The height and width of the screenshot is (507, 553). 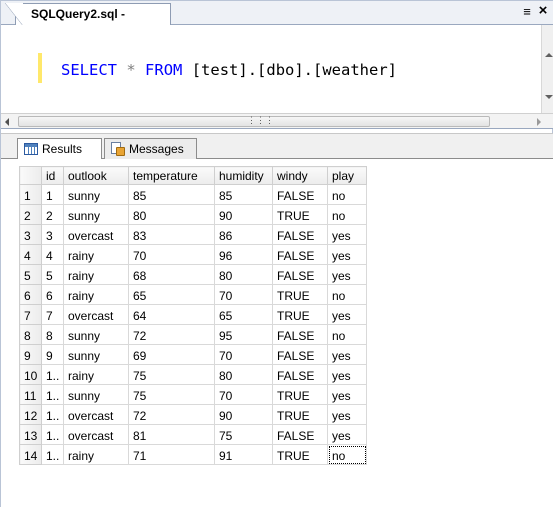 What do you see at coordinates (96, 175) in the screenshot?
I see `column-header-outlook: outlook` at bounding box center [96, 175].